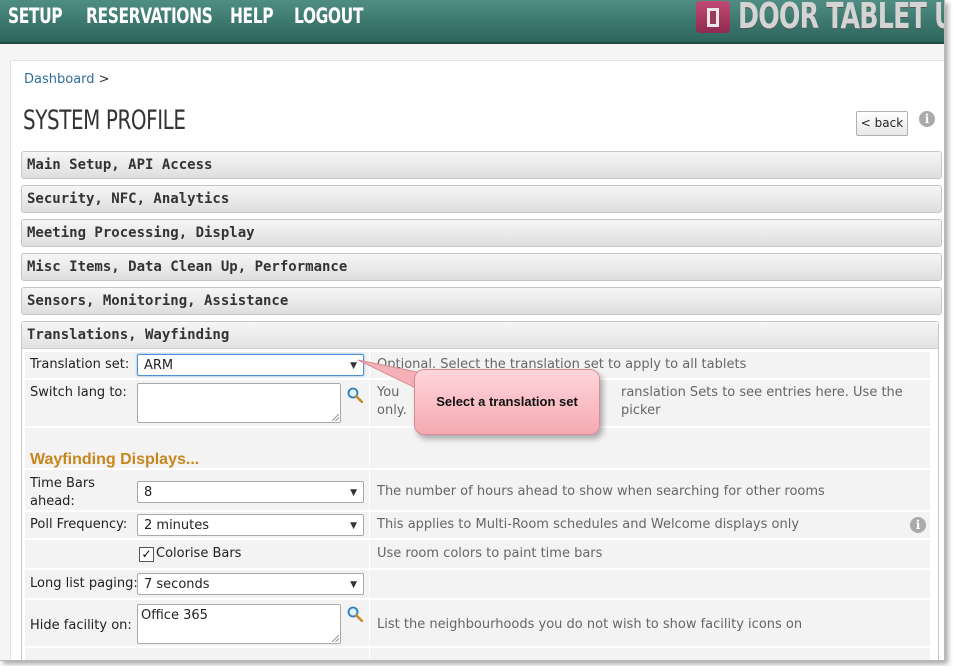 The height and width of the screenshot is (666, 954). Describe the element at coordinates (177, 584) in the screenshot. I see `long-list-paging-value: 7 seconds` at that location.